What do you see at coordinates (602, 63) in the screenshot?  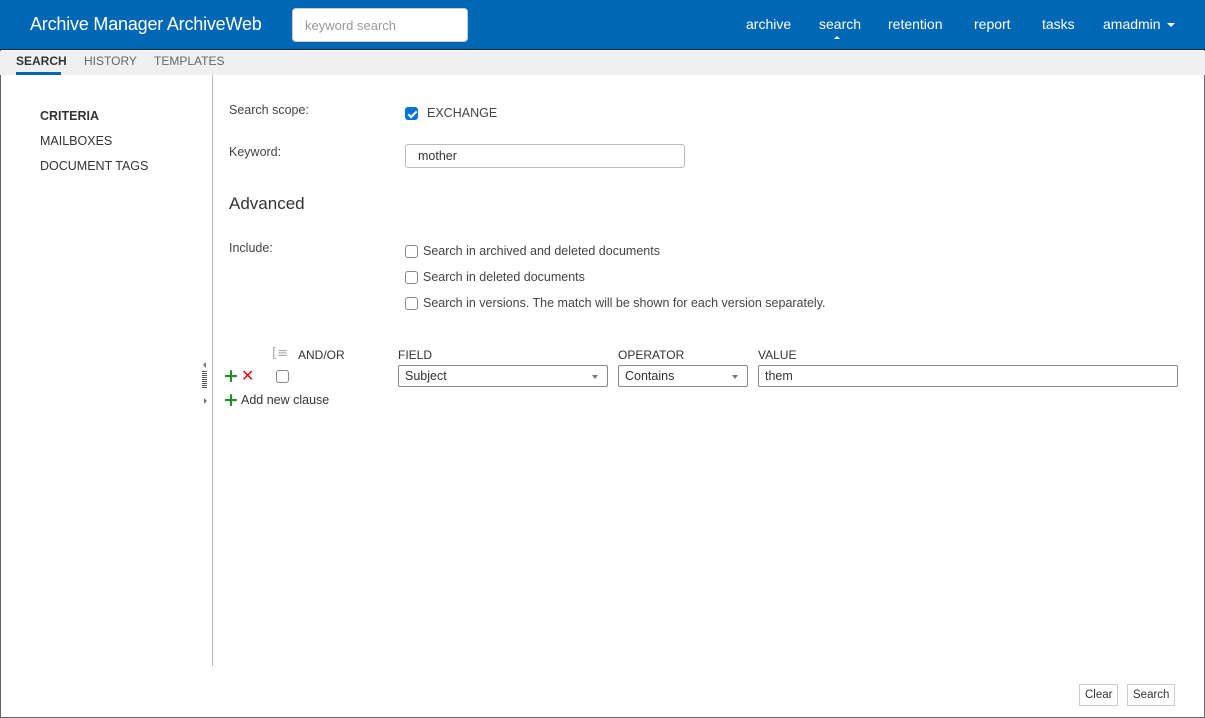 I see `sub-tabs: SEARCH HISTORY TEMPLATES` at bounding box center [602, 63].